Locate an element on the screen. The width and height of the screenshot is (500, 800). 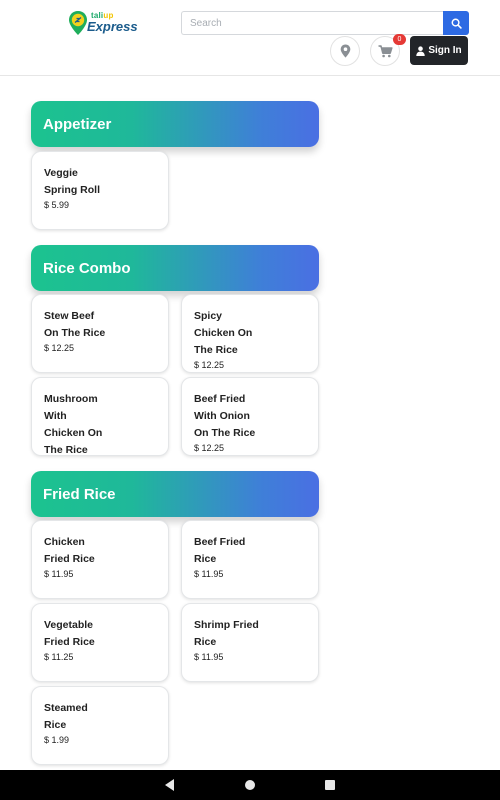
menu-item-price: $ 1.99 is located at coordinates (57, 740).